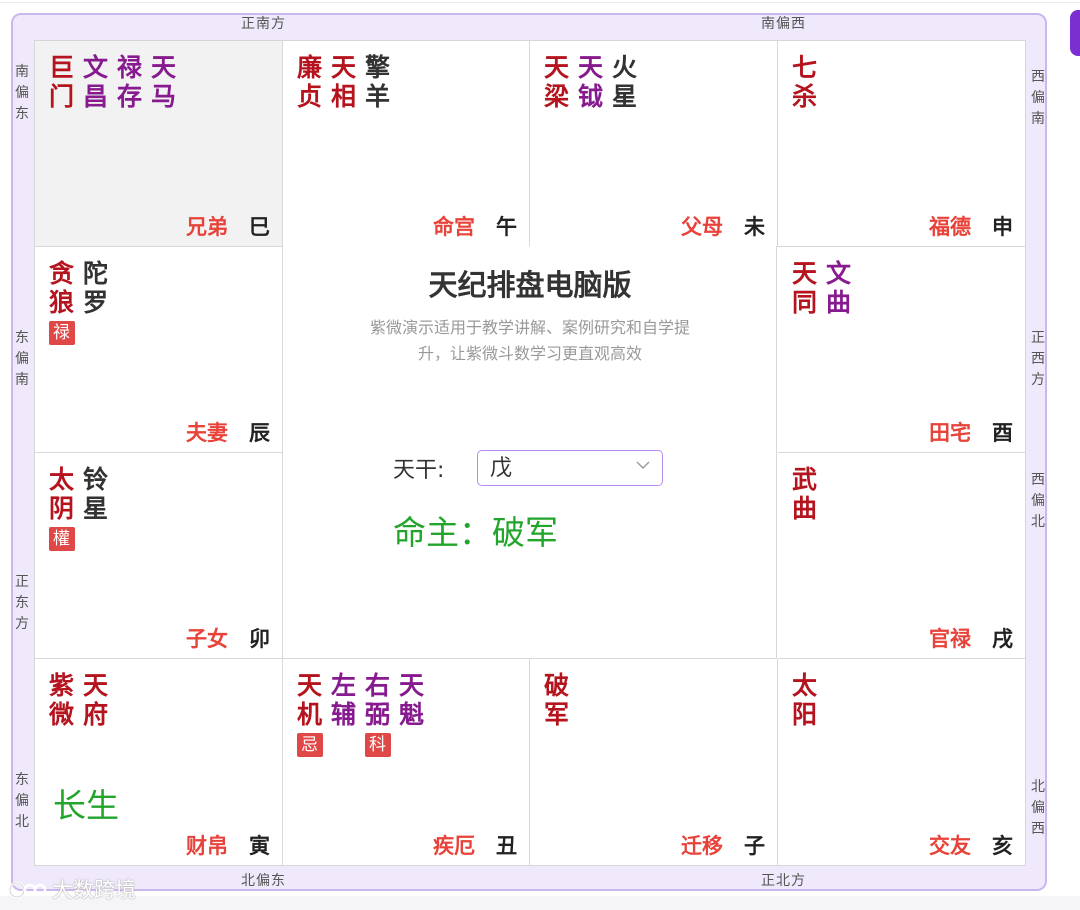  I want to click on direction-right-3: 西偏北, so click(1038, 501).